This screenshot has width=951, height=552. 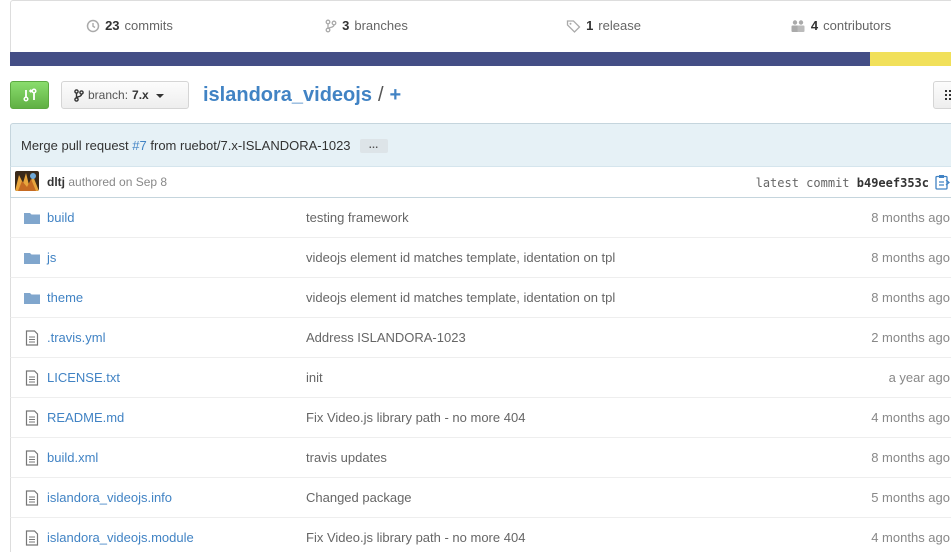 What do you see at coordinates (287, 95) in the screenshot?
I see `repo-name-link: islandora_videojs` at bounding box center [287, 95].